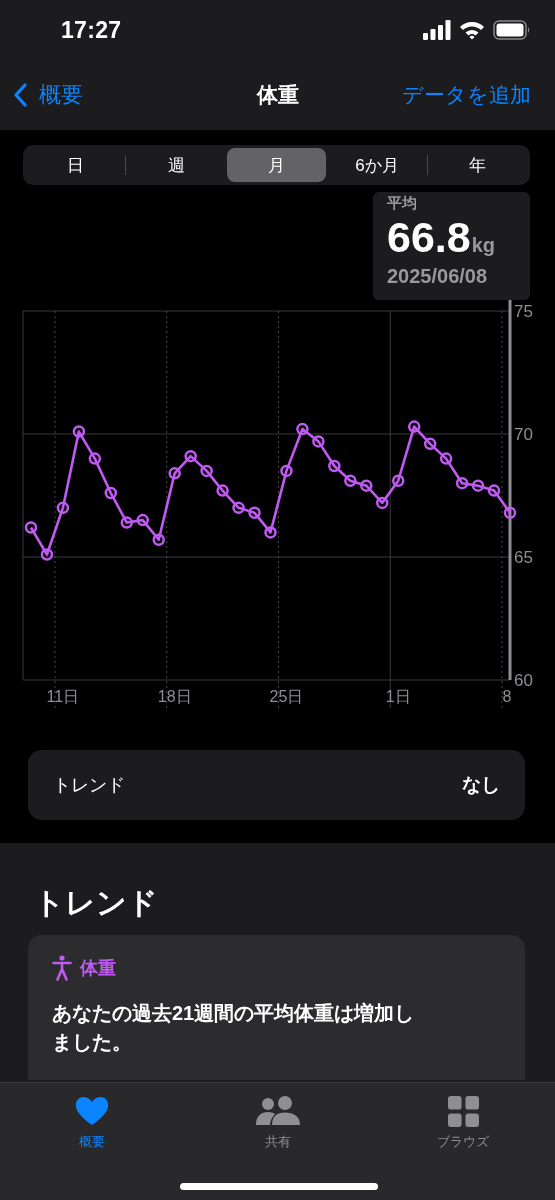 The image size is (555, 1200). Describe the element at coordinates (523, 434) in the screenshot. I see `axis-label: 70` at that location.